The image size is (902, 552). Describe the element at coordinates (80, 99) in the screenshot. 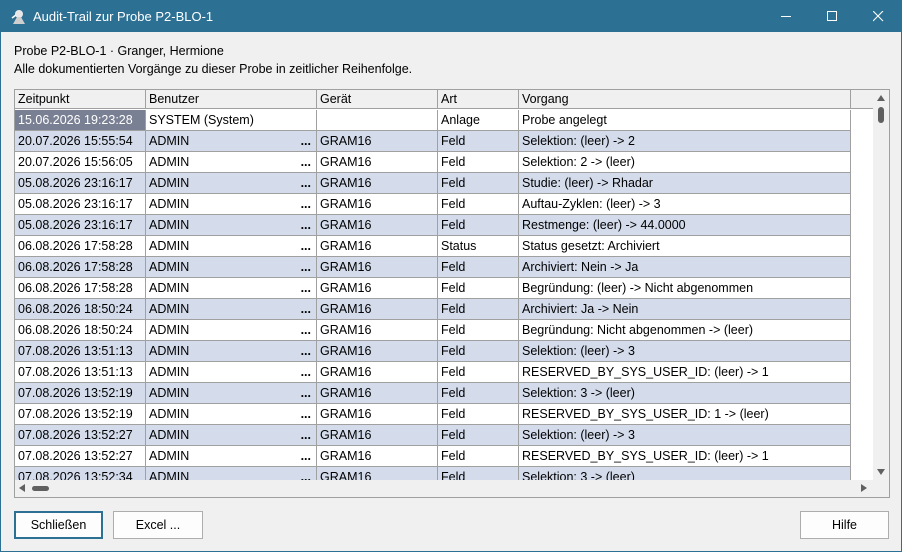

I see `column-header-zeitpunkt: Zeitpunkt` at that location.